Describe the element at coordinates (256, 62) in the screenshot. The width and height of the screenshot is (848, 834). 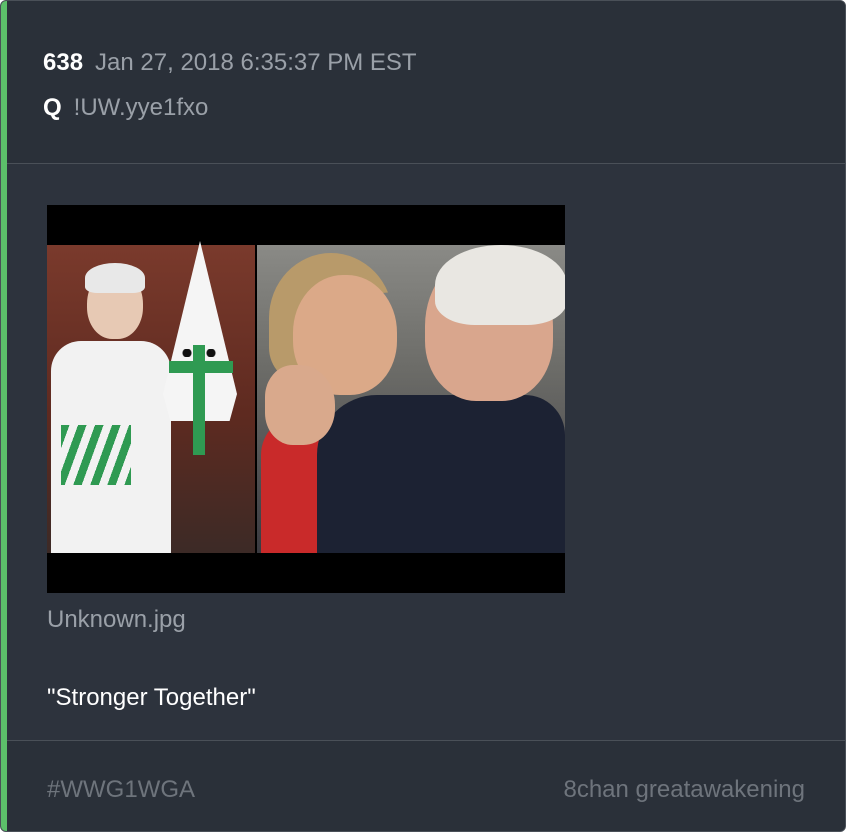
I see `post-timestamp: Jan 27, 2018 6:35:37 PM EST` at that location.